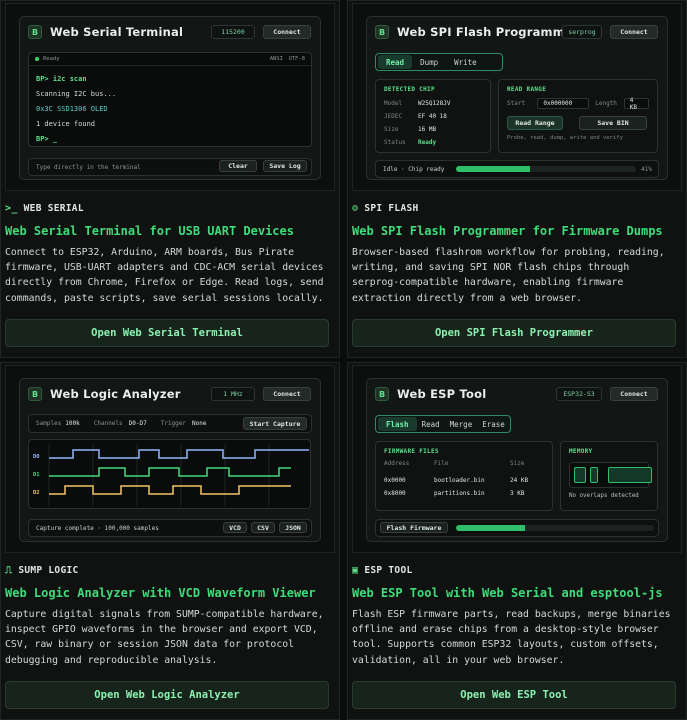 The height and width of the screenshot is (720, 687). What do you see at coordinates (579, 394) in the screenshot?
I see `chip-select: ESP32-S3` at bounding box center [579, 394].